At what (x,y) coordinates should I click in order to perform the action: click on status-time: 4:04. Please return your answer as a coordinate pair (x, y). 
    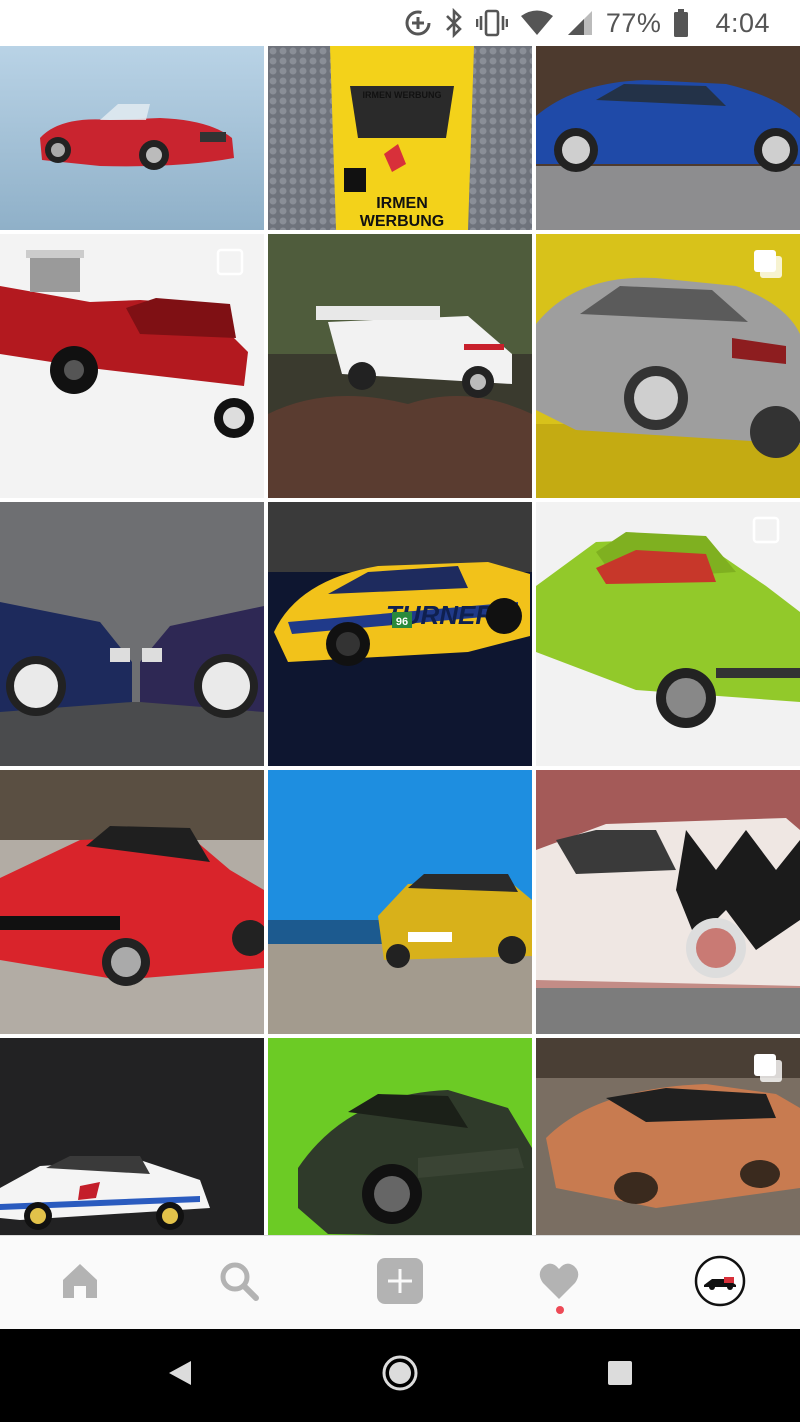
    Looking at the image, I should click on (742, 22).